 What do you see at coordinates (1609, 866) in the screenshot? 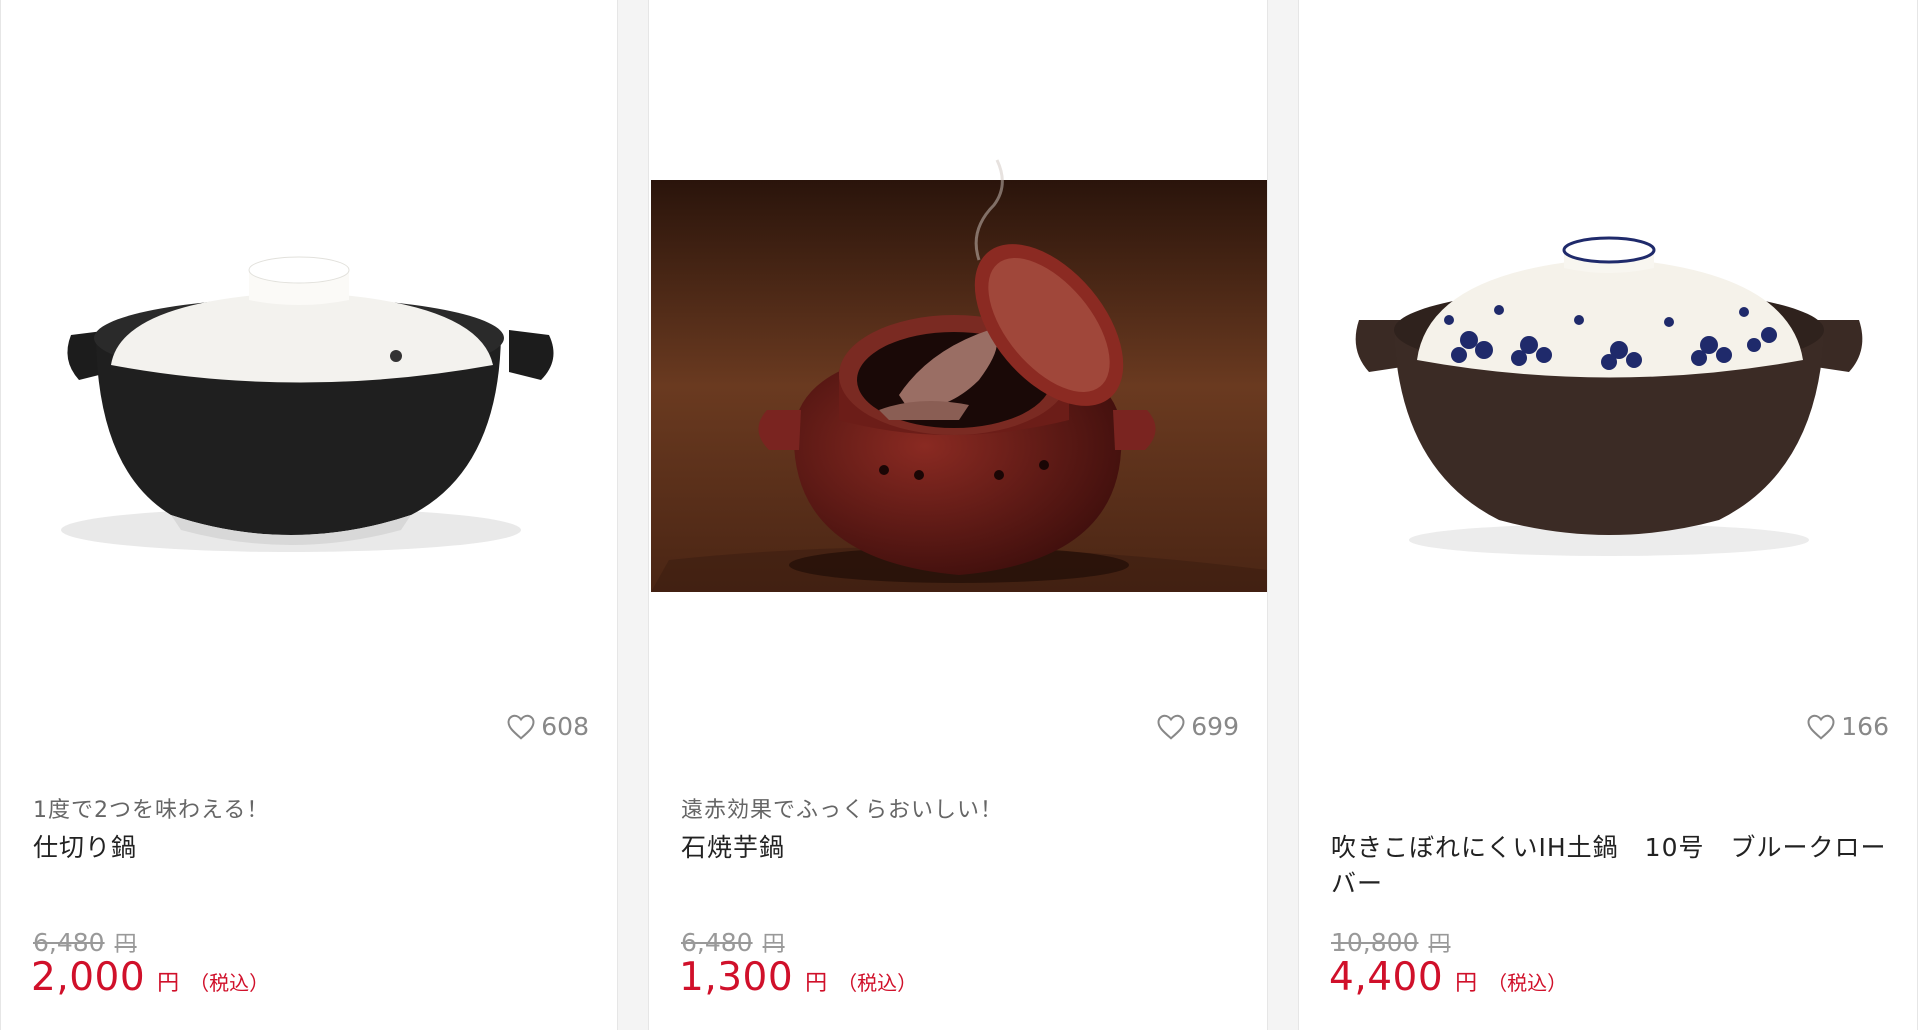
I see `product-name: 吹きこぼれにくいIH土鍋 10号 ブルークローバー` at bounding box center [1609, 866].